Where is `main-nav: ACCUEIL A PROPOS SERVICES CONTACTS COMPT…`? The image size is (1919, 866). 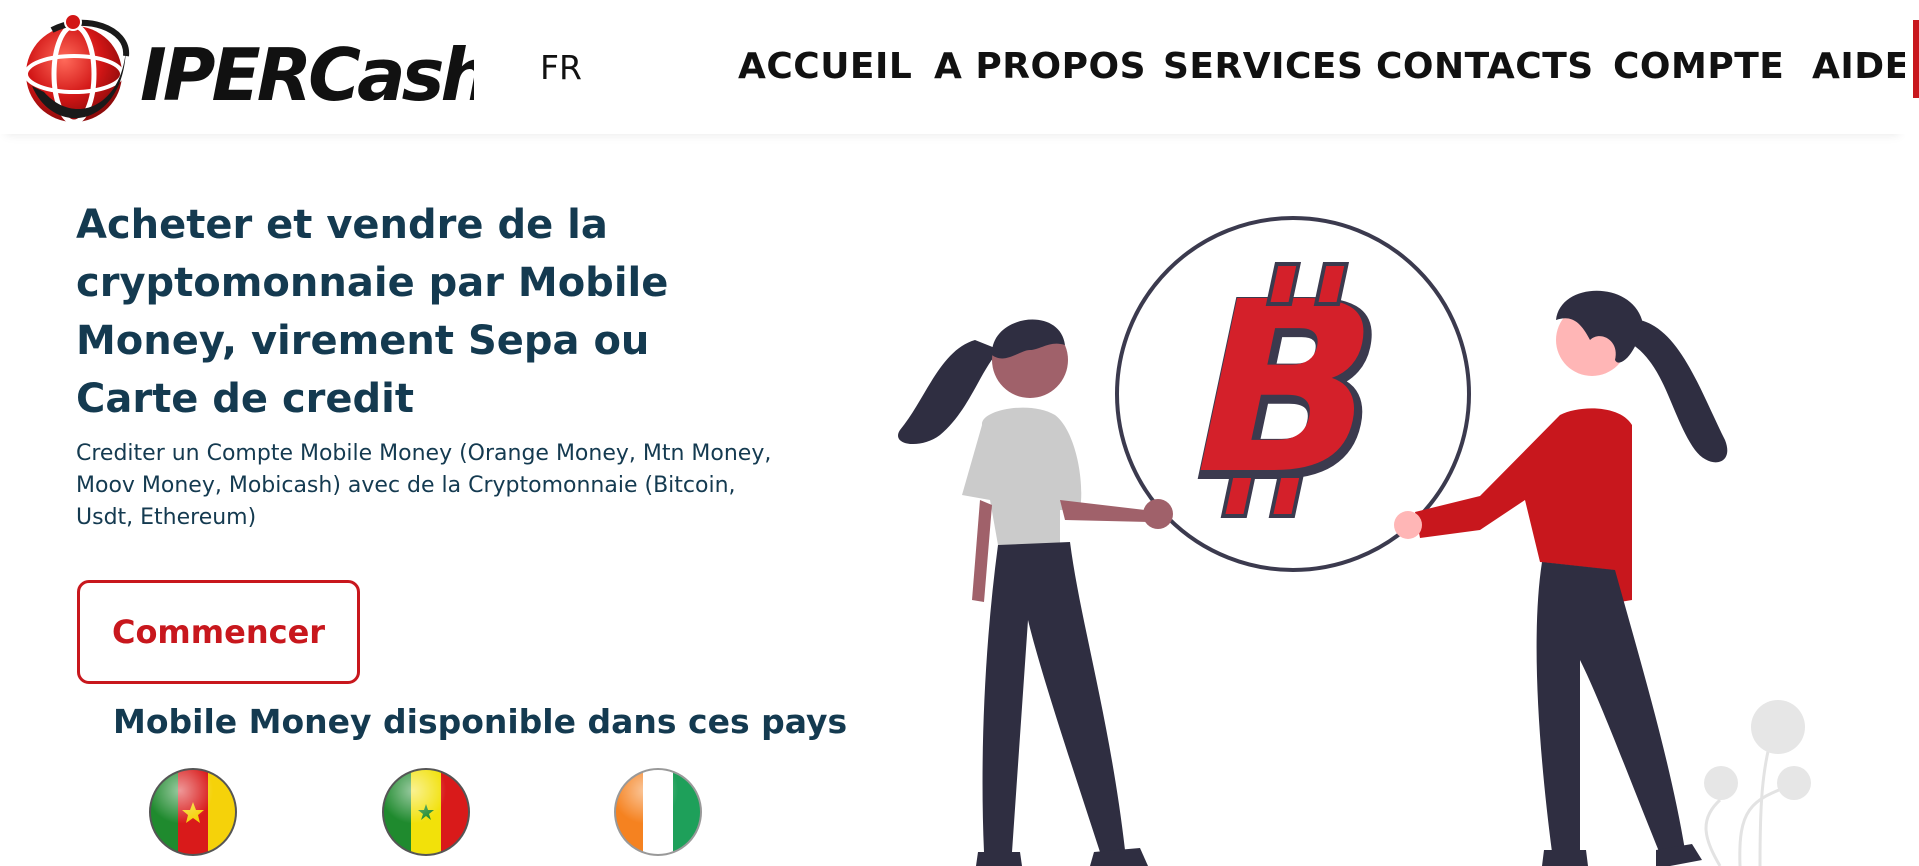
main-nav: ACCUEIL A PROPOS SERVICES CONTACTS COMPT… is located at coordinates (954, 68).